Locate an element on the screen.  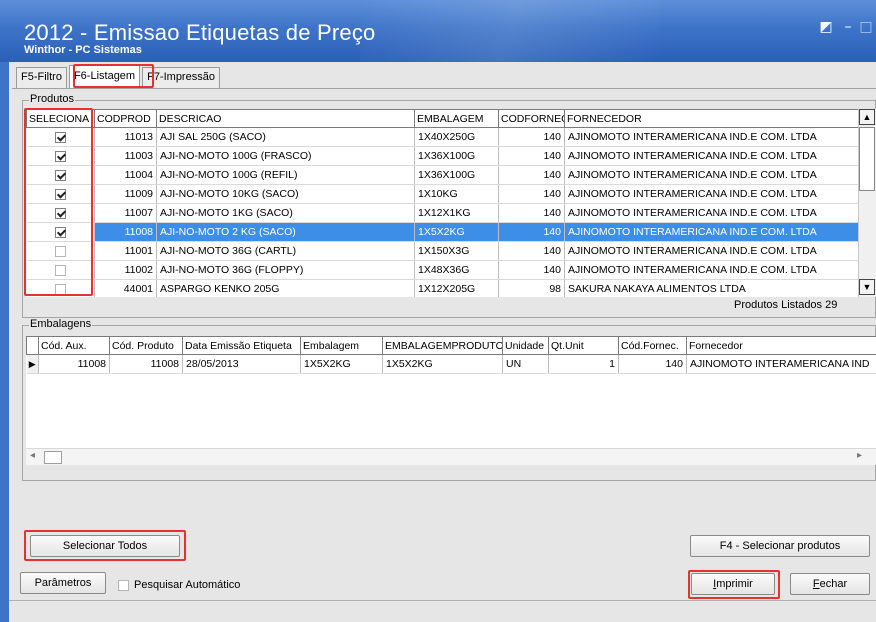
embalagem-cell: 1X40X250G is located at coordinates (456, 137).